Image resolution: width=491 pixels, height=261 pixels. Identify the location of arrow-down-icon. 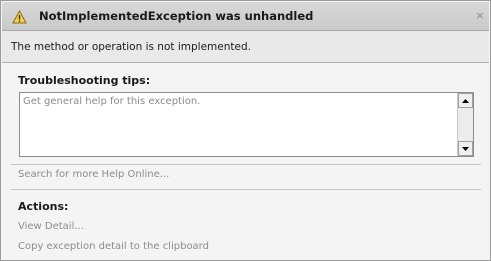
(465, 148).